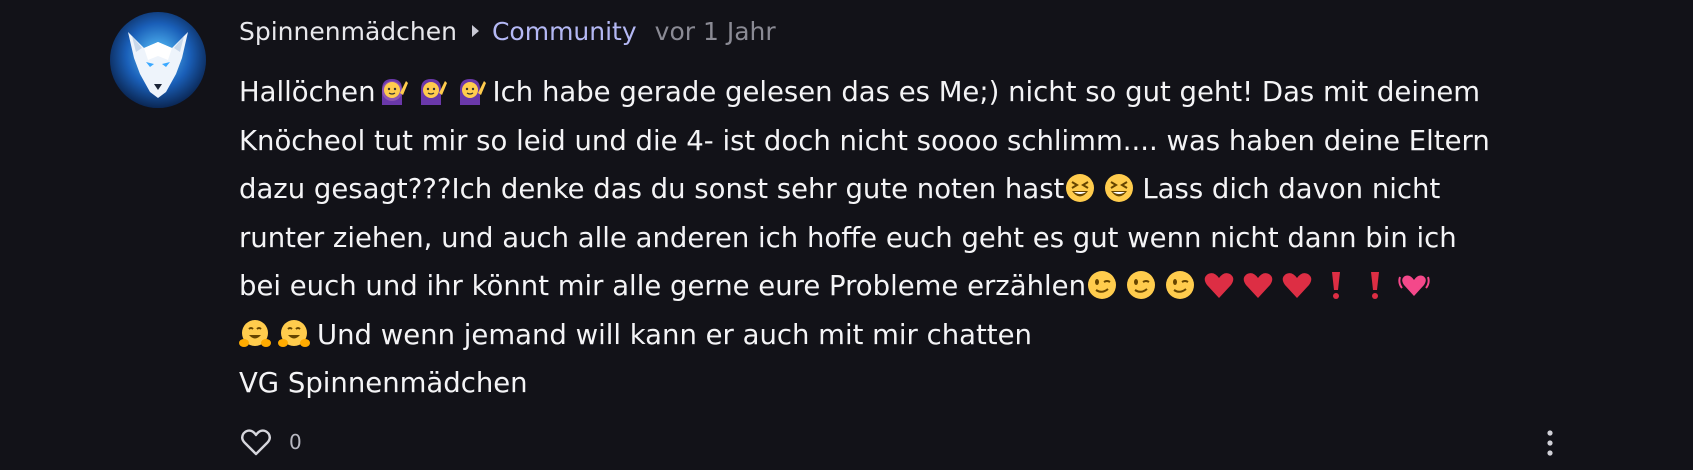  I want to click on vertical-ellipsis-icon, so click(1550, 443).